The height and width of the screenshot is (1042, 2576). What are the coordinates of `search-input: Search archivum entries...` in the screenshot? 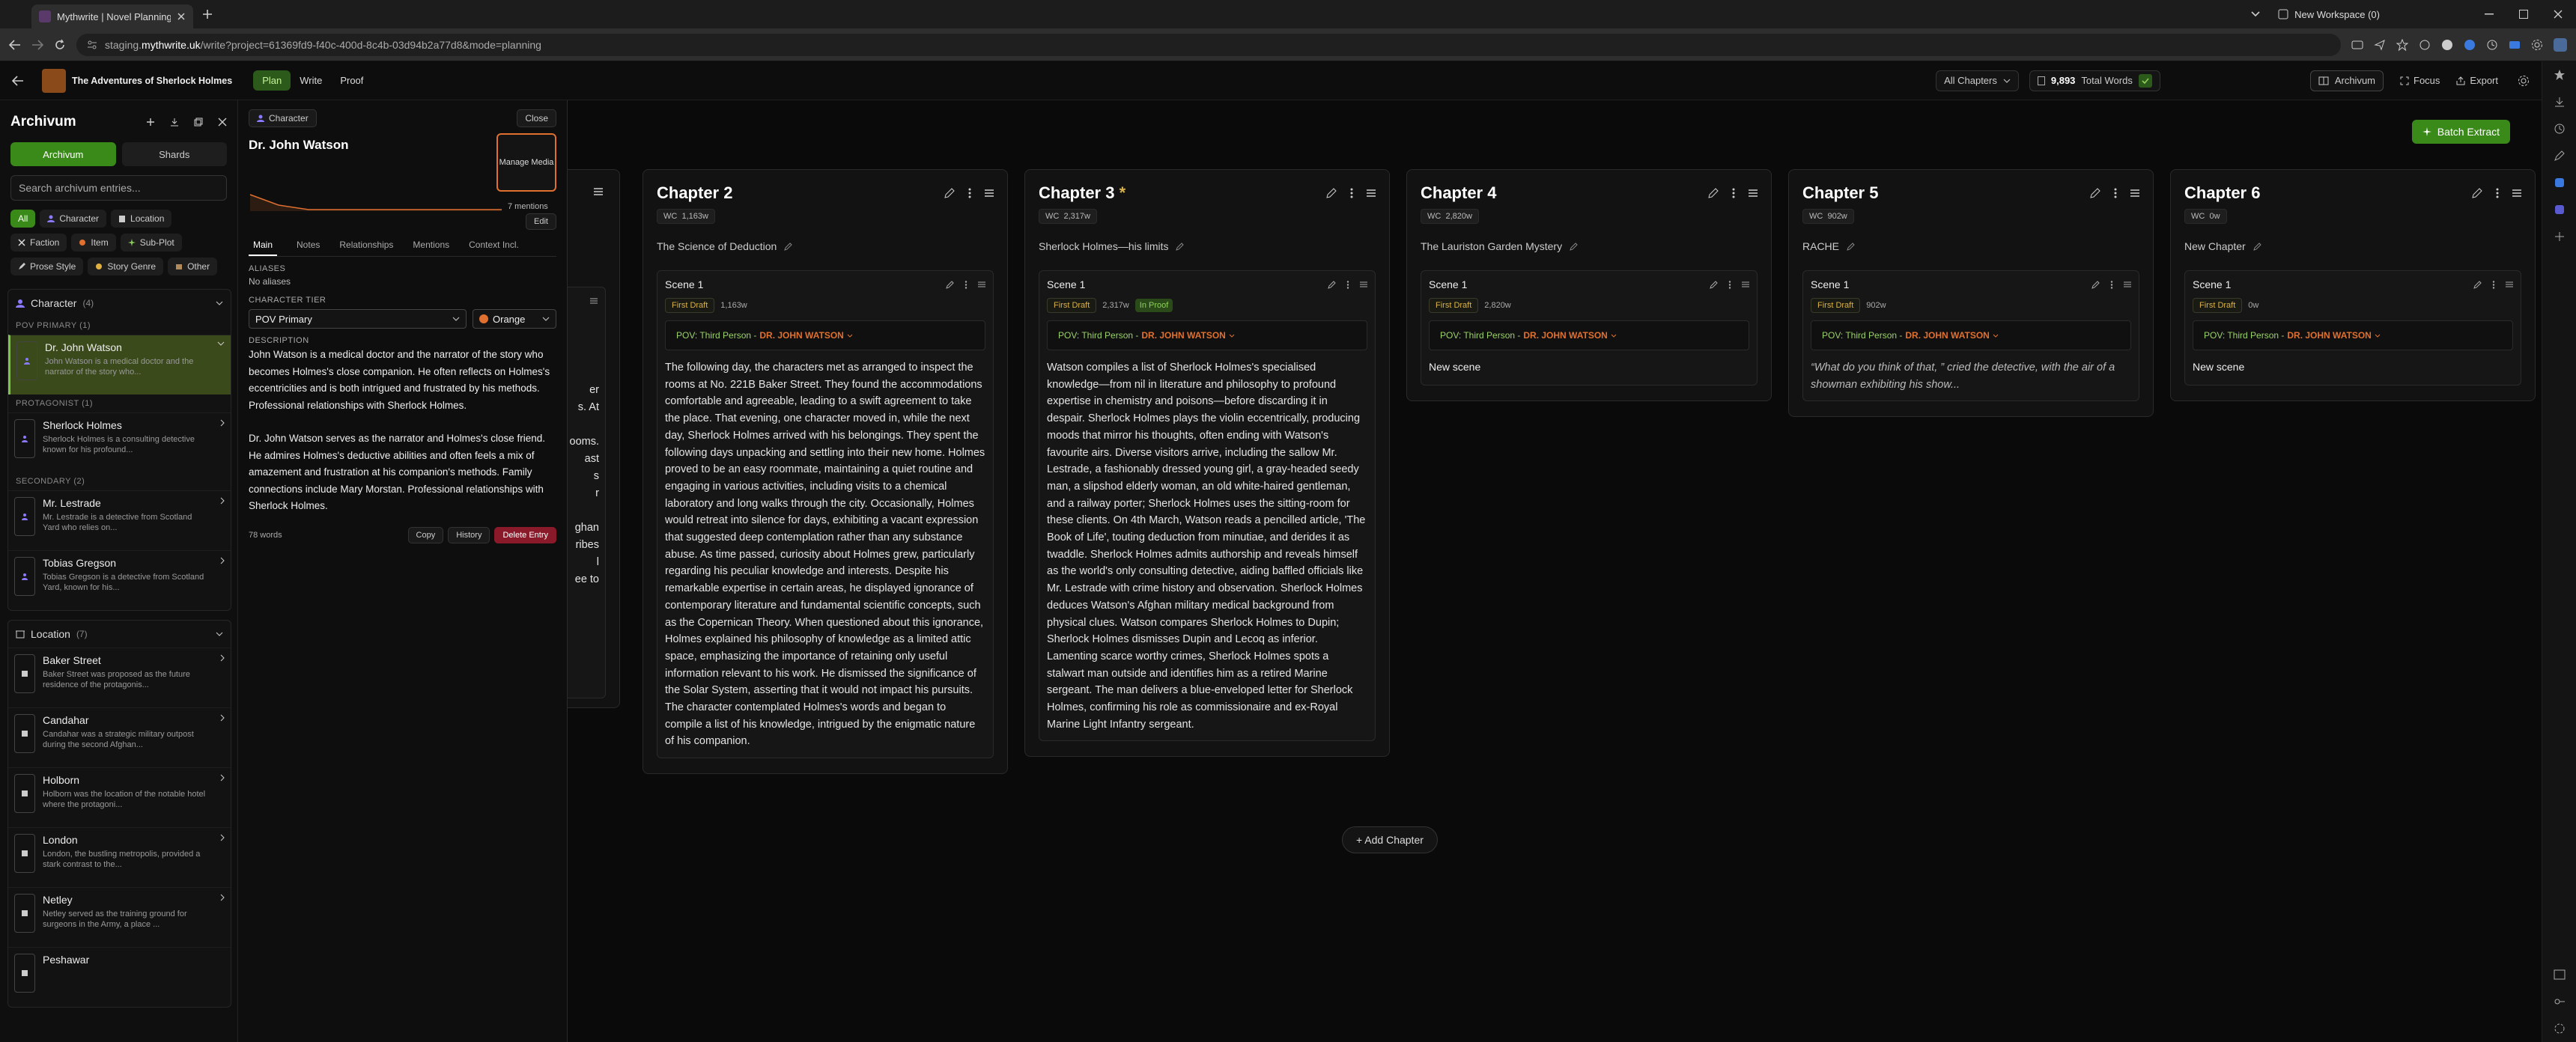 It's located at (118, 188).